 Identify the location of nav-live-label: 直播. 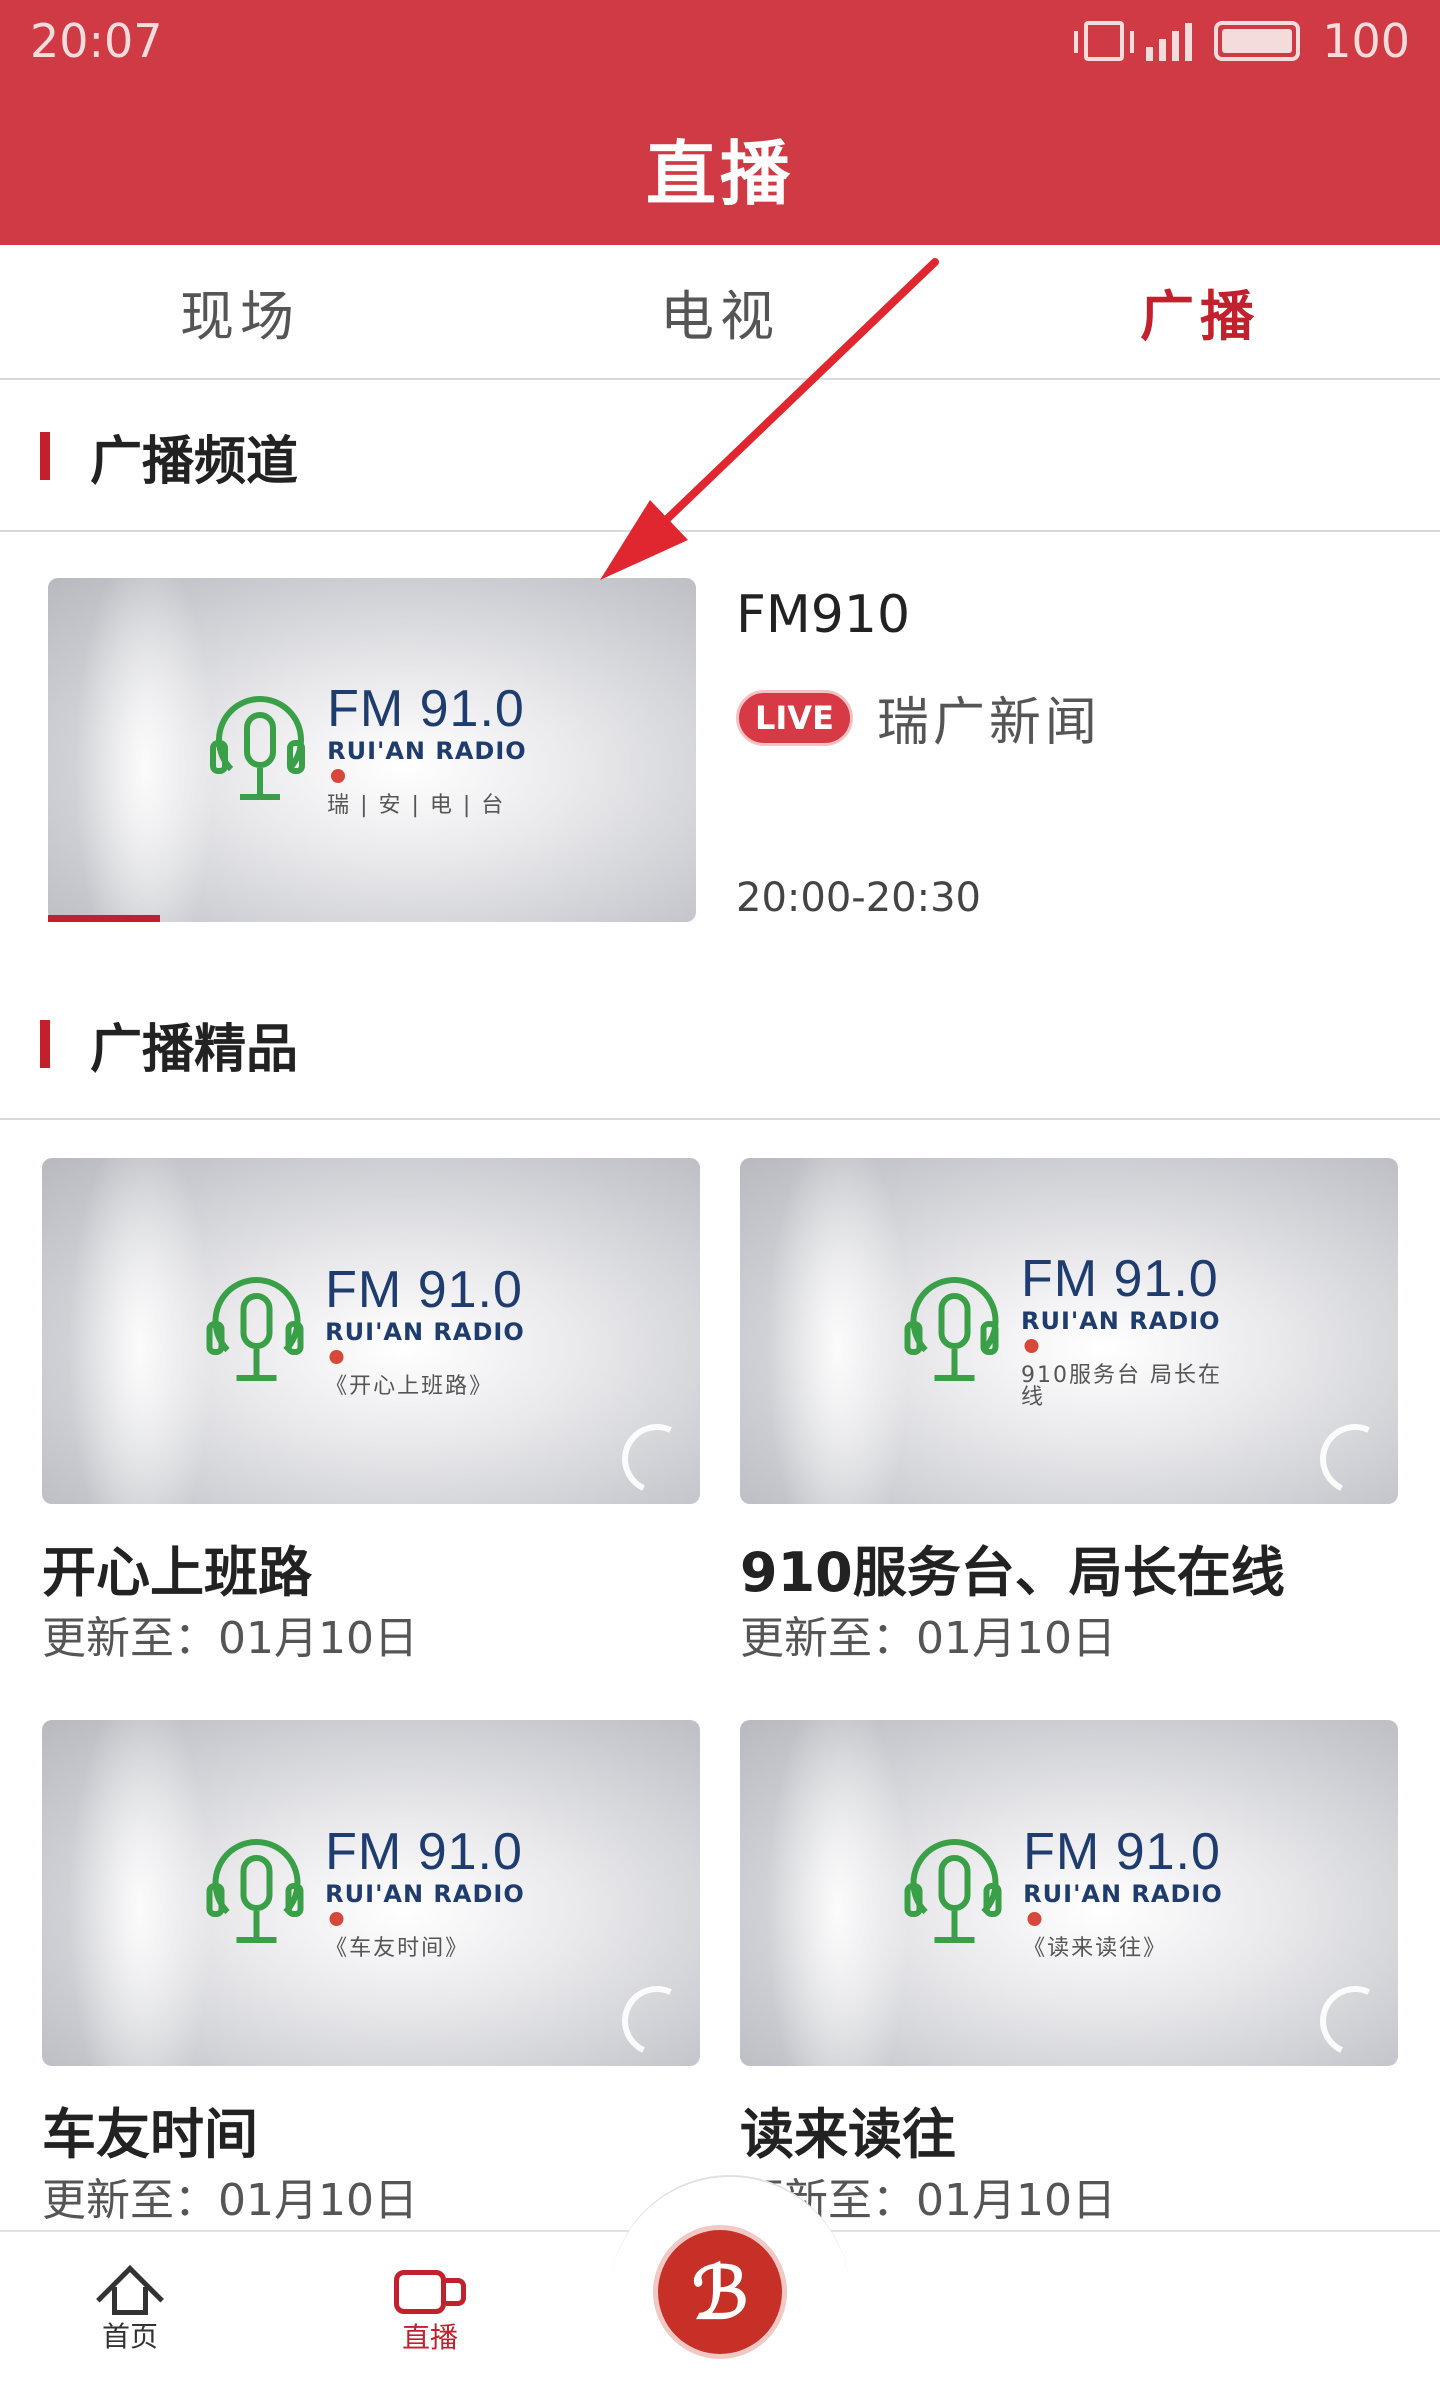
(429, 2337).